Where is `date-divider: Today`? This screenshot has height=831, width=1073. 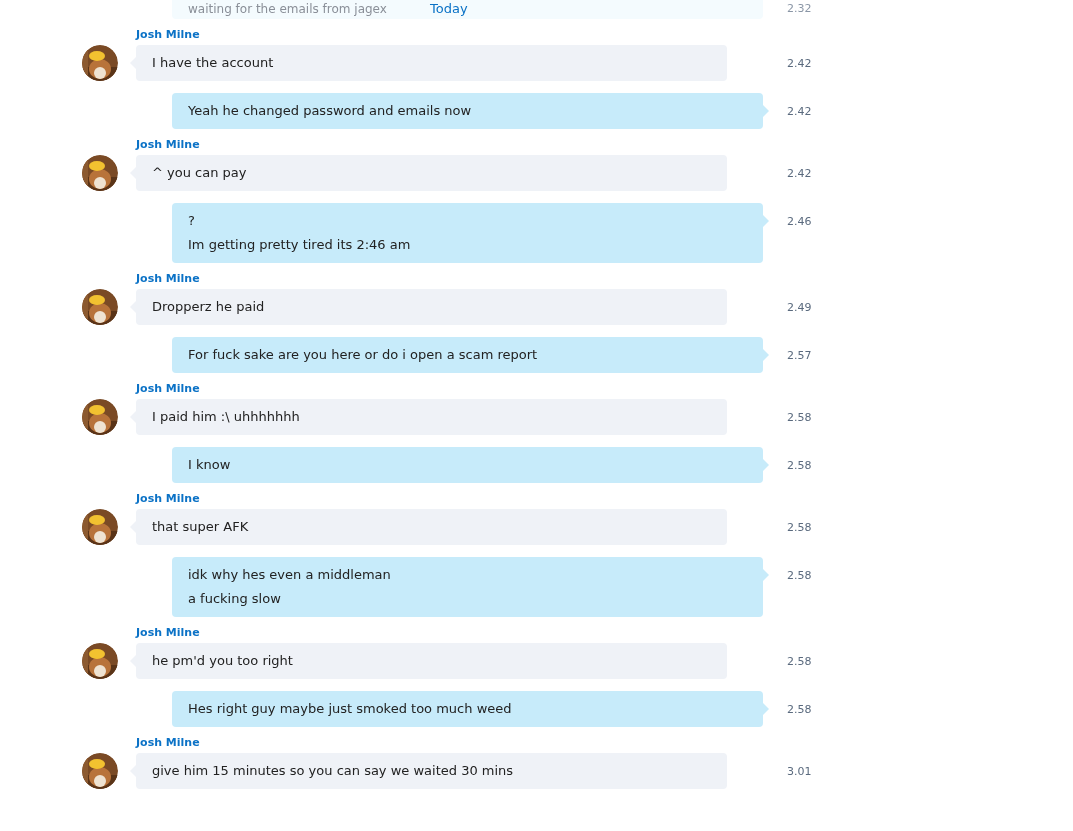 date-divider: Today is located at coordinates (449, 9).